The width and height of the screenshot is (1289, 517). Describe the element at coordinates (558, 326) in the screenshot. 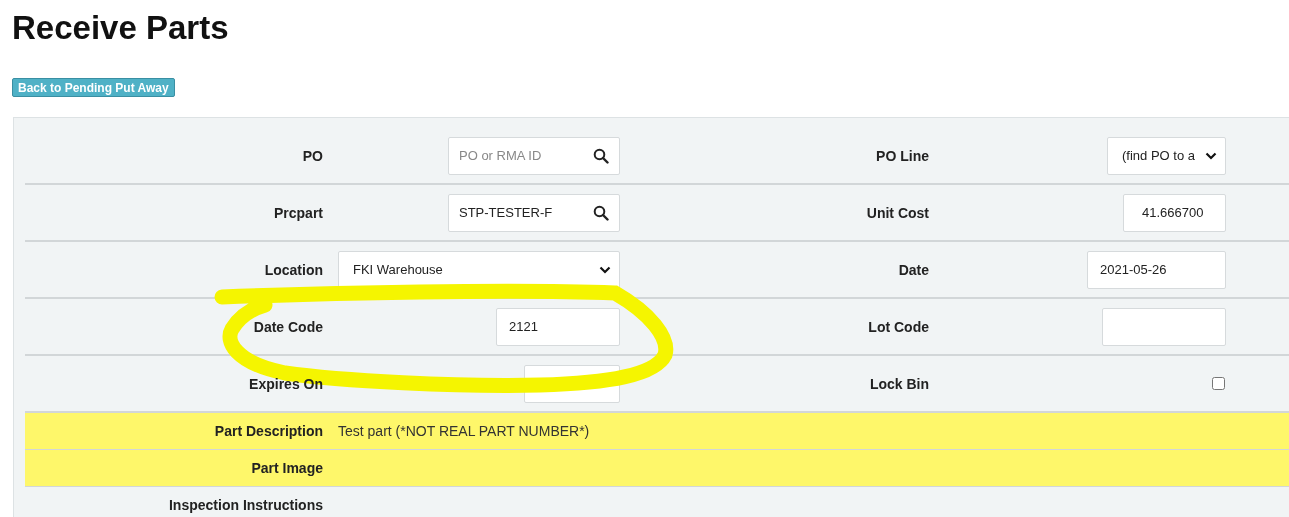

I see `input-field: 2121` at that location.